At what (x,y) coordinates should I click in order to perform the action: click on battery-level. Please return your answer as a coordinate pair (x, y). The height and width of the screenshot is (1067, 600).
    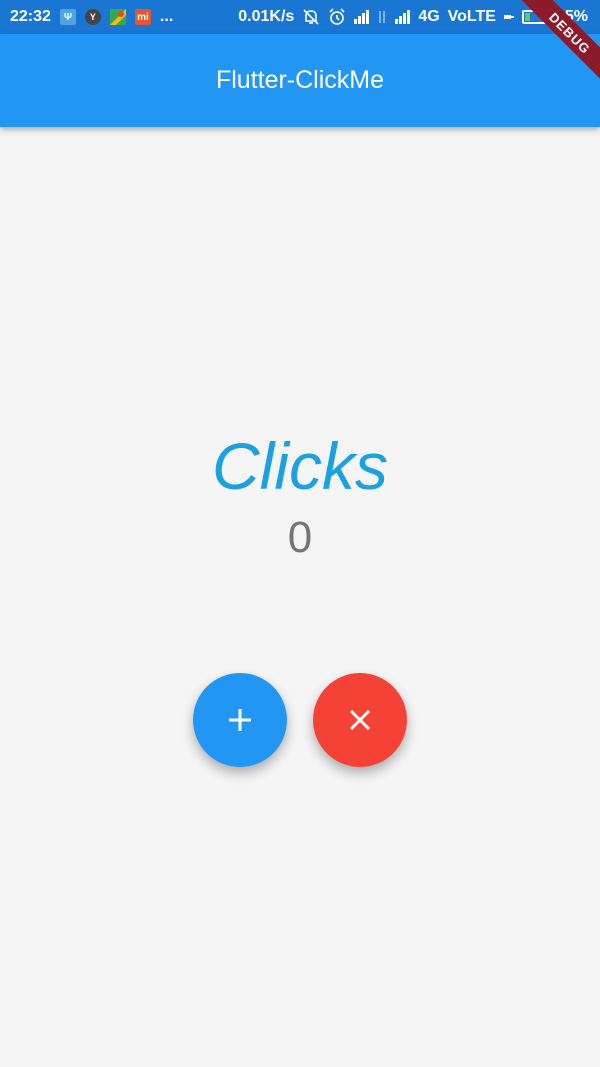
    Looking at the image, I should click on (527, 17).